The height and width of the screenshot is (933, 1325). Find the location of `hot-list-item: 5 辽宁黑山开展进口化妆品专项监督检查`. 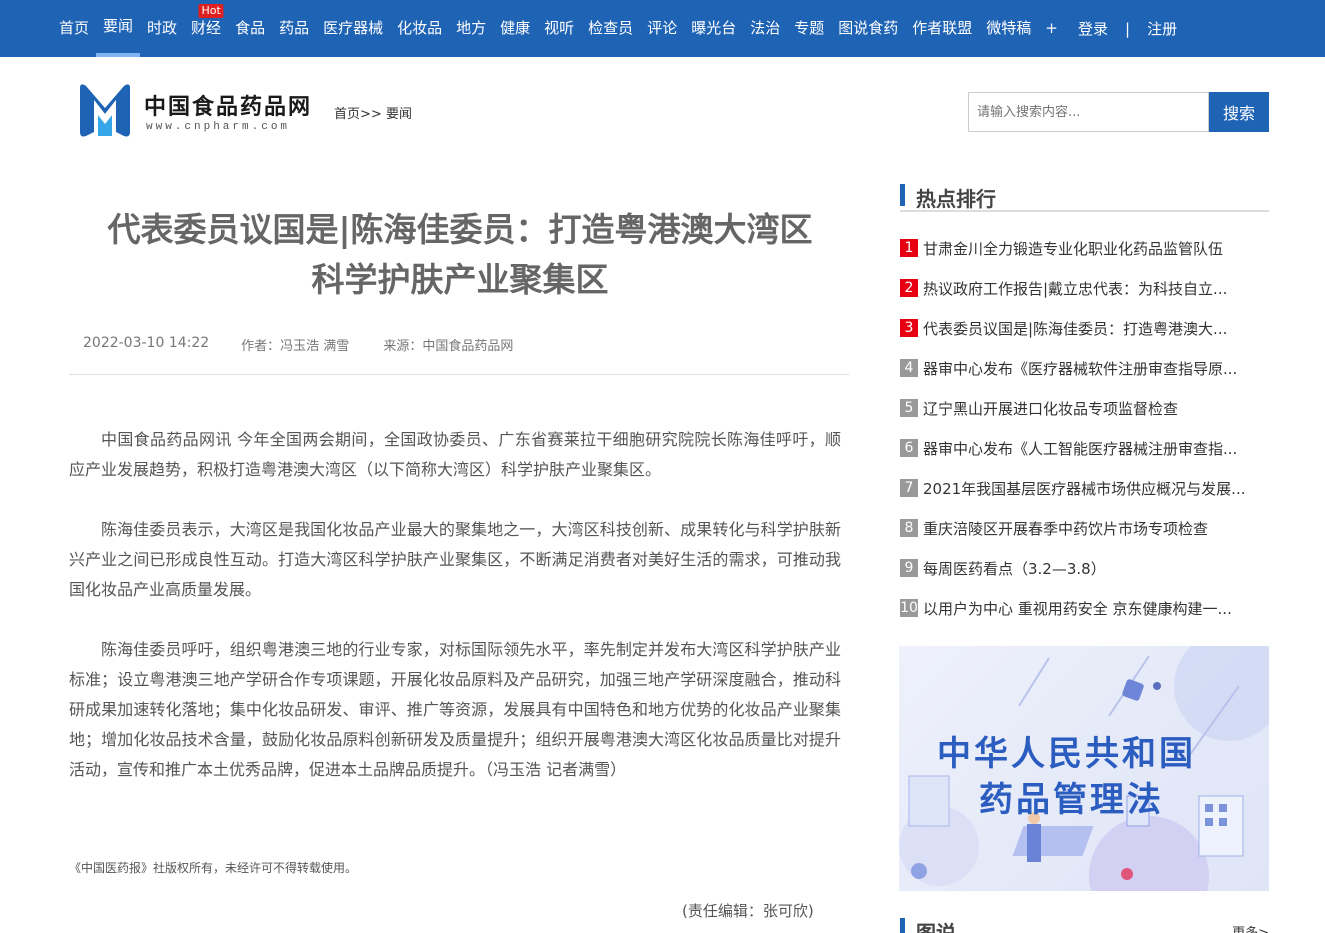

hot-list-item: 5 辽宁黑山开展进口化妆品专项监督检查 is located at coordinates (1084, 408).